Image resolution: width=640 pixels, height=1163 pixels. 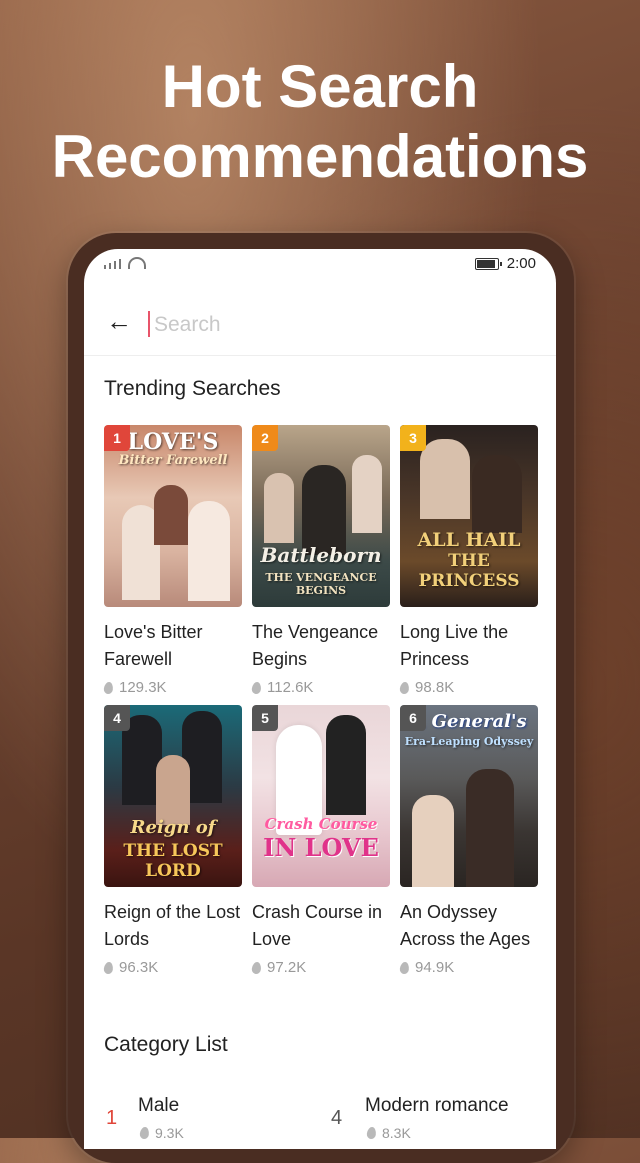 What do you see at coordinates (468, 967) in the screenshot?
I see `heat-count: 94.9K` at bounding box center [468, 967].